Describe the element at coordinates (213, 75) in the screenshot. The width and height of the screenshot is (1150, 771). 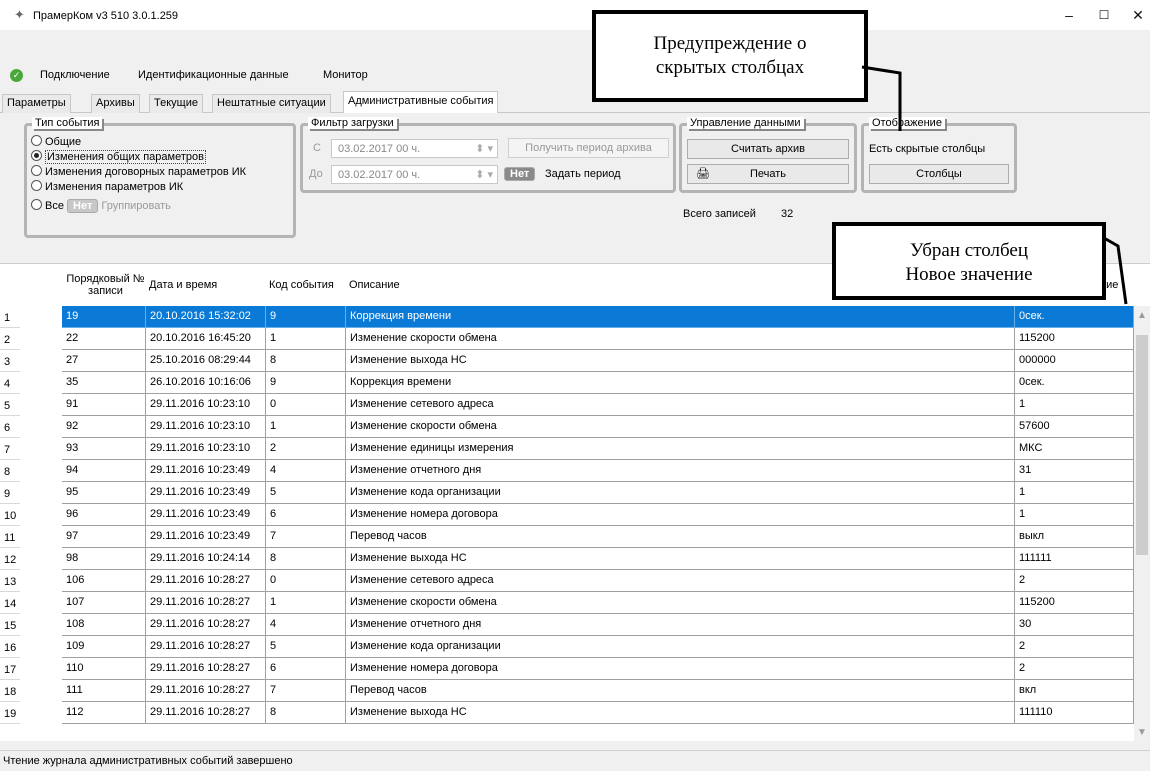
I see `menu-identification: Идентификационные данные` at that location.